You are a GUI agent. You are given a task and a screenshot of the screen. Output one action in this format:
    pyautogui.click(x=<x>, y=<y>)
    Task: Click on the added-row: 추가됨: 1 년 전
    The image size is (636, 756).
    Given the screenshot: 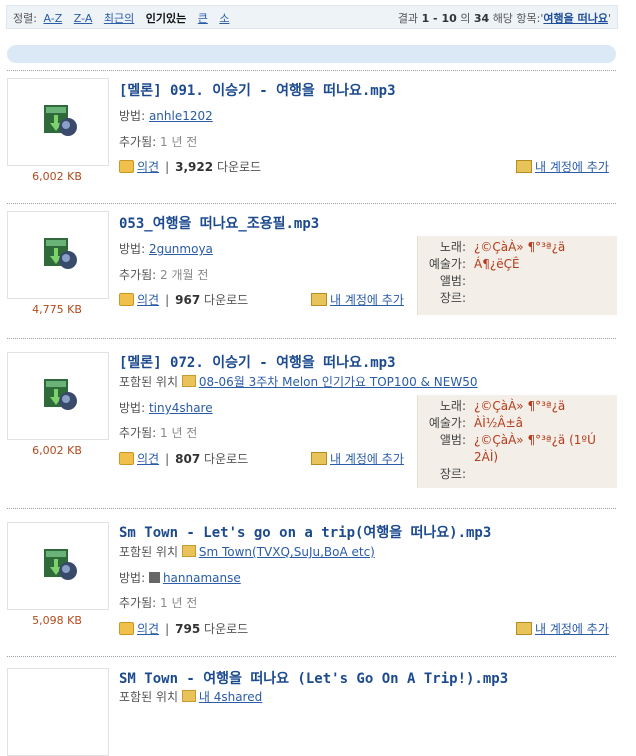 What is the action you would take?
    pyautogui.click(x=158, y=602)
    